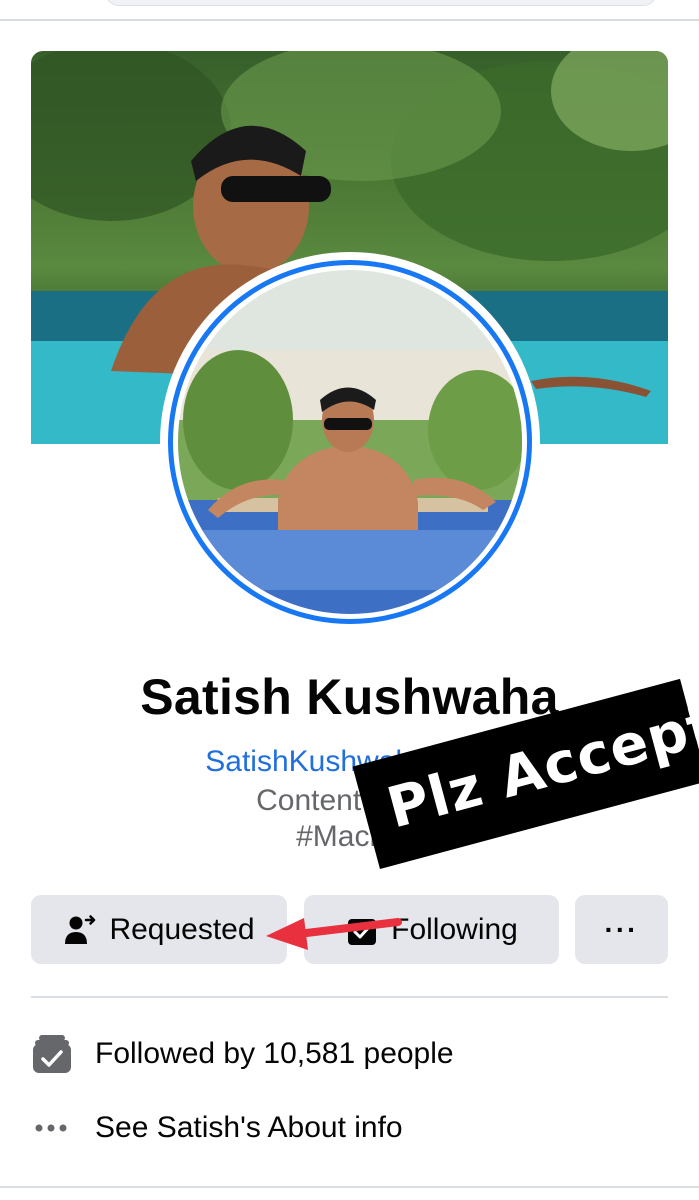 The width and height of the screenshot is (699, 1200). What do you see at coordinates (349, 1187) in the screenshot?
I see `bottom-divider` at bounding box center [349, 1187].